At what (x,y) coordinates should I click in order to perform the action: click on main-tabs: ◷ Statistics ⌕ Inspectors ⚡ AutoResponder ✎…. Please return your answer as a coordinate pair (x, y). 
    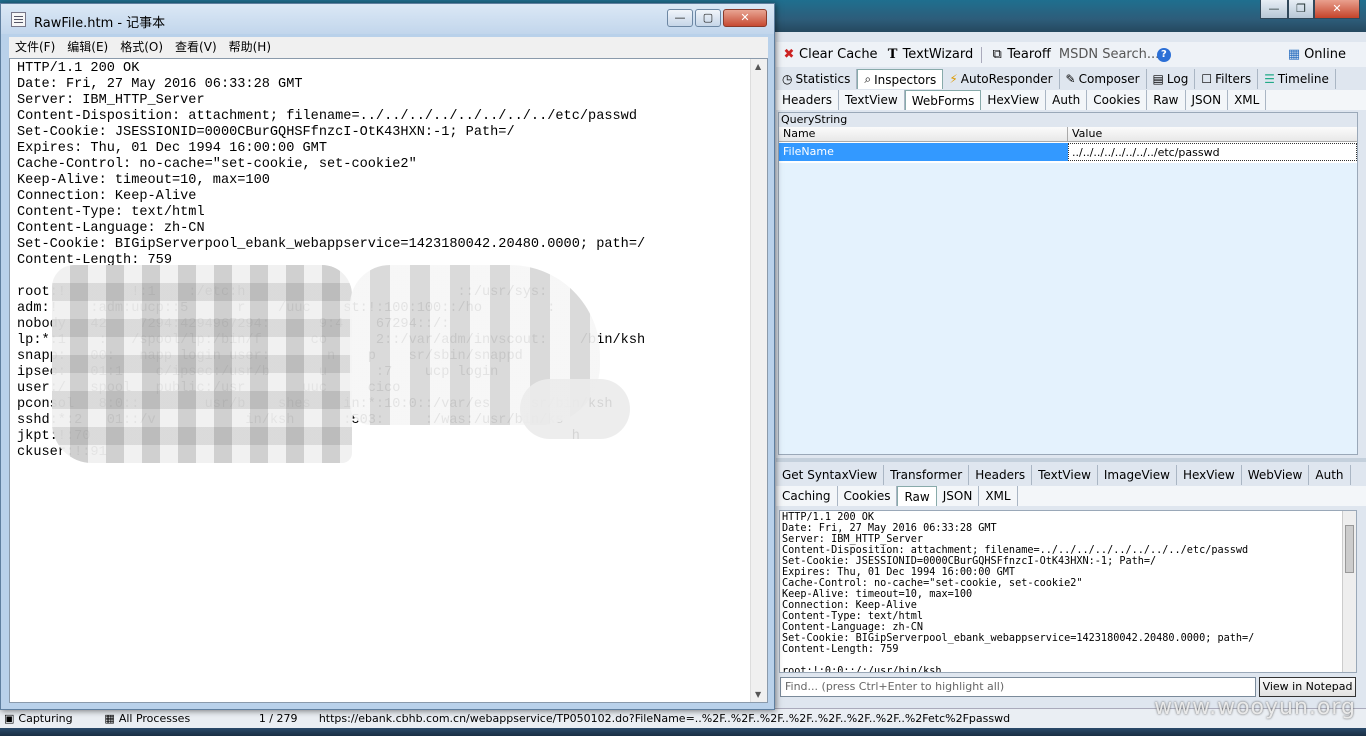
    Looking at the image, I should click on (1071, 79).